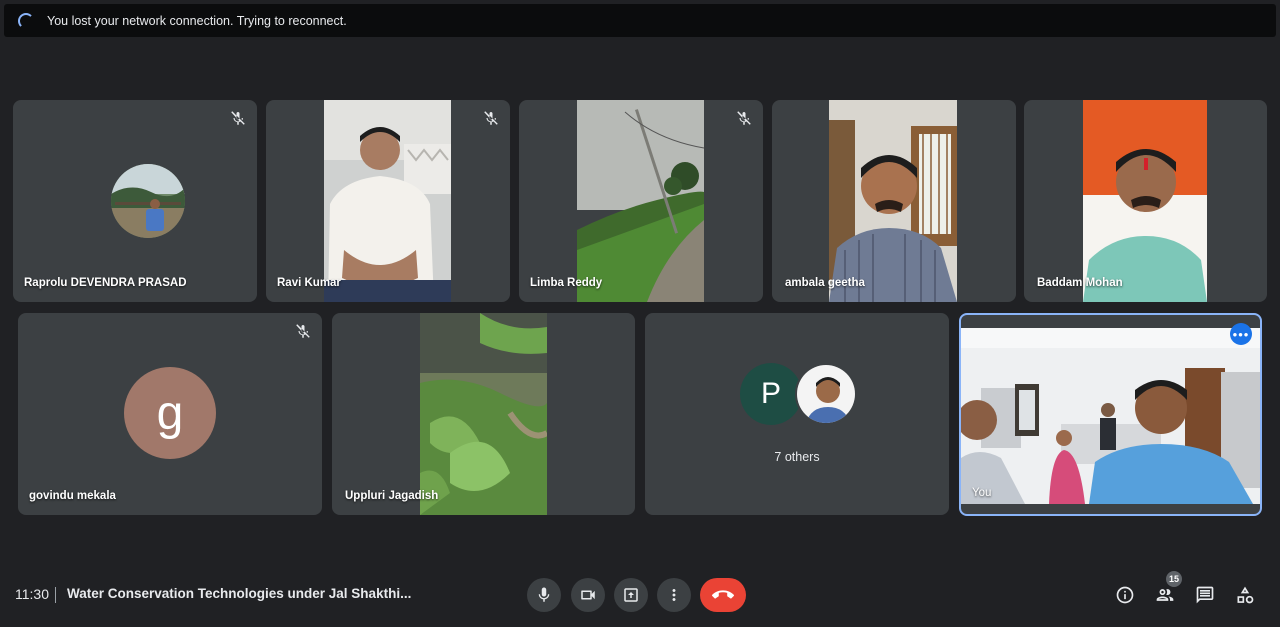  Describe the element at coordinates (392, 496) in the screenshot. I see `participant-name: Uppluri Jagadish` at that location.